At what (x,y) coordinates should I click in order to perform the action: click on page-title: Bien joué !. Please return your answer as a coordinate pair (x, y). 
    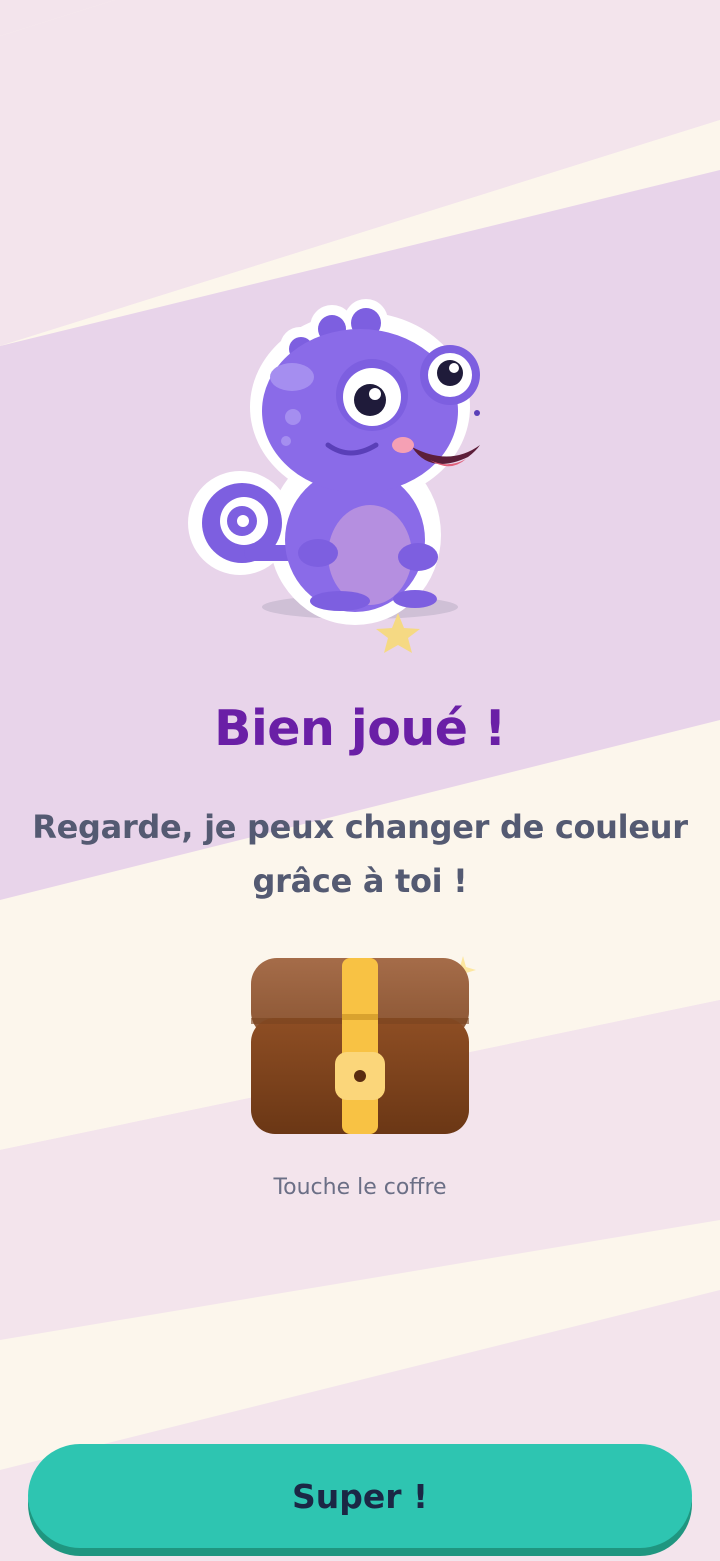
    Looking at the image, I should click on (360, 728).